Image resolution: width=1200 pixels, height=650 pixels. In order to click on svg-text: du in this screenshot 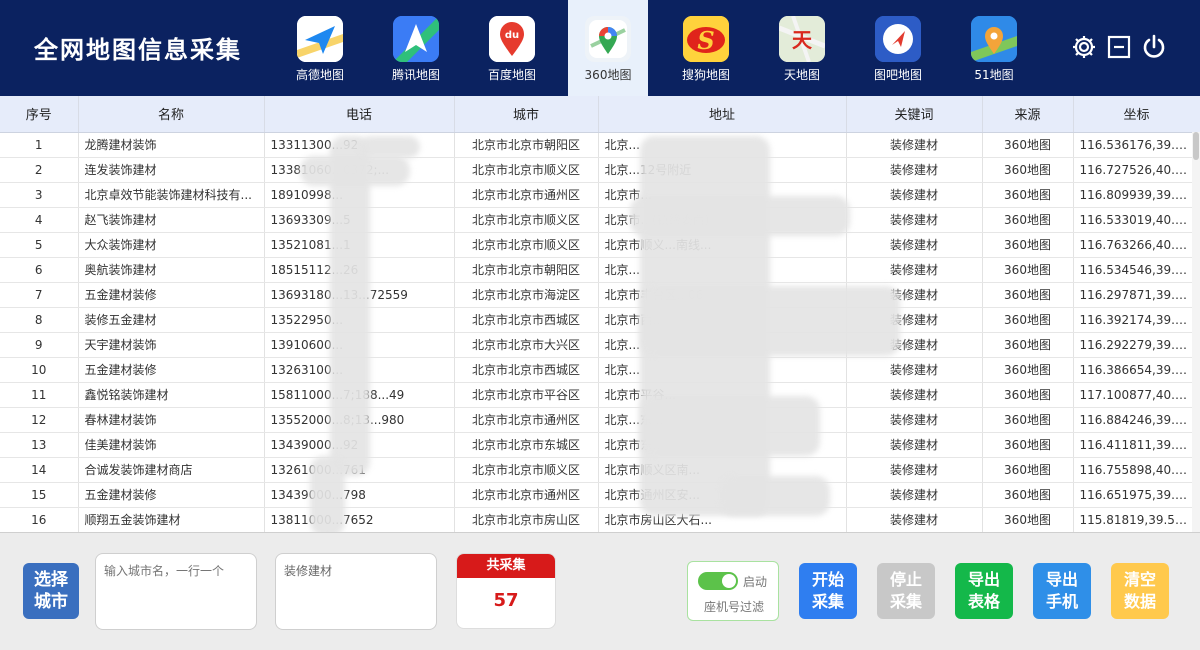, I will do `click(512, 35)`.